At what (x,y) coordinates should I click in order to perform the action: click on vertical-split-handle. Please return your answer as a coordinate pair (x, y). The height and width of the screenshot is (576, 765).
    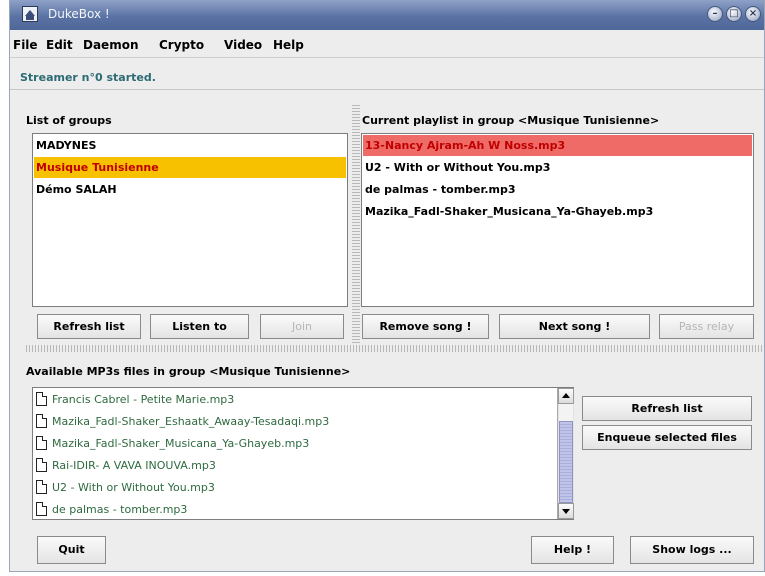
    Looking at the image, I should click on (356, 223).